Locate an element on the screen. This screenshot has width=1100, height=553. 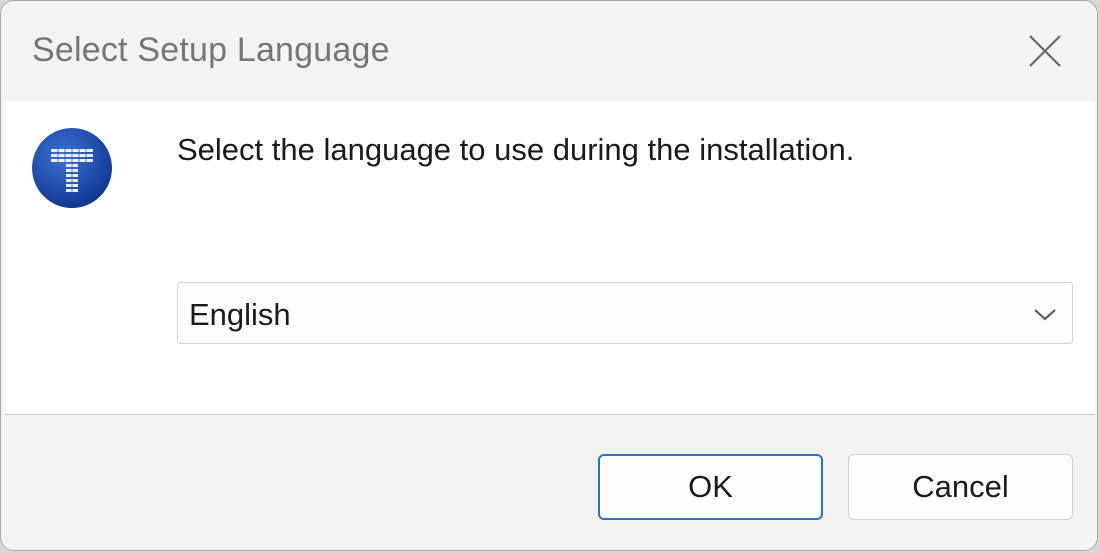
window-title: Select Setup Language is located at coordinates (211, 50).